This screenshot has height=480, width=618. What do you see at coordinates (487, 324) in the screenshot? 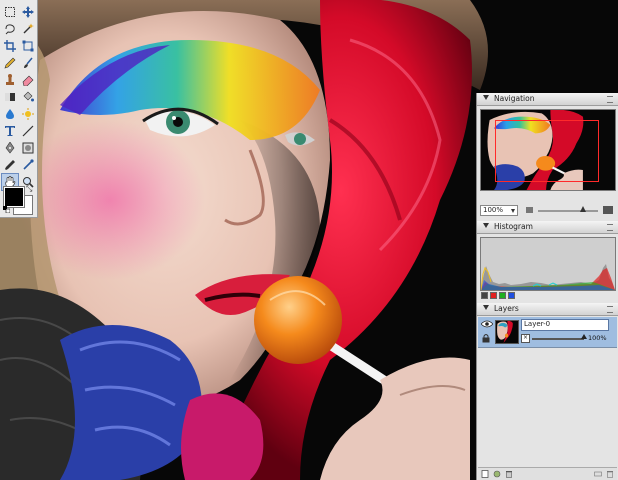
I see `visibility-eye-icon` at bounding box center [487, 324].